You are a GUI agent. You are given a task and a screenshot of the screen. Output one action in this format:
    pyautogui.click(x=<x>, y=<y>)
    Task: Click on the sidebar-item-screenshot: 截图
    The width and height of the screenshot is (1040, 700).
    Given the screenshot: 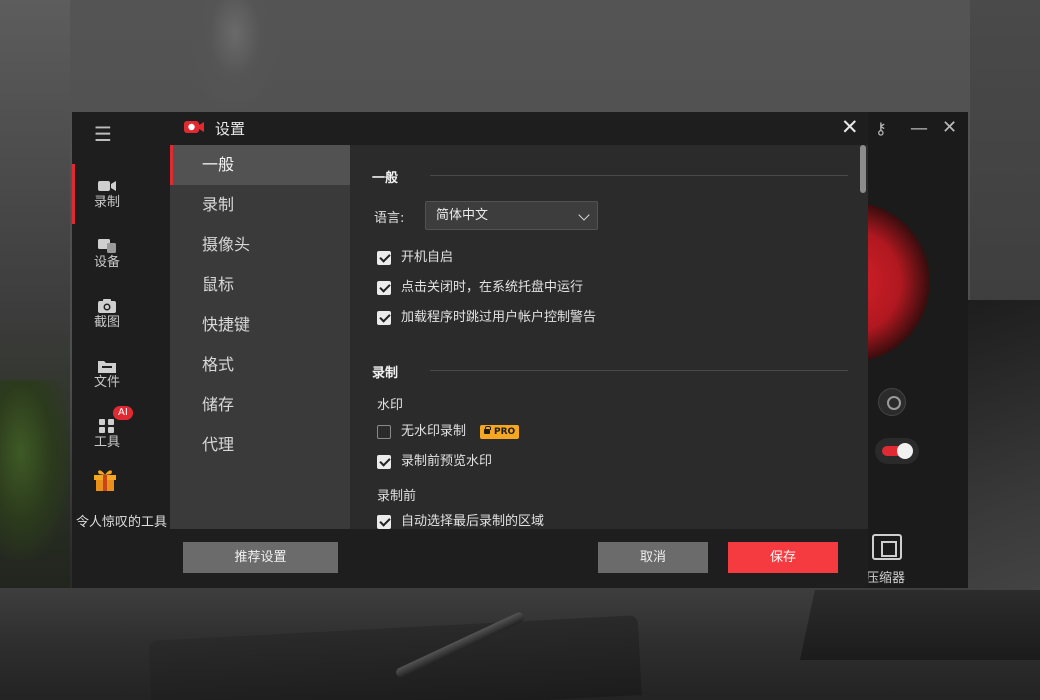 What is the action you would take?
    pyautogui.click(x=107, y=314)
    